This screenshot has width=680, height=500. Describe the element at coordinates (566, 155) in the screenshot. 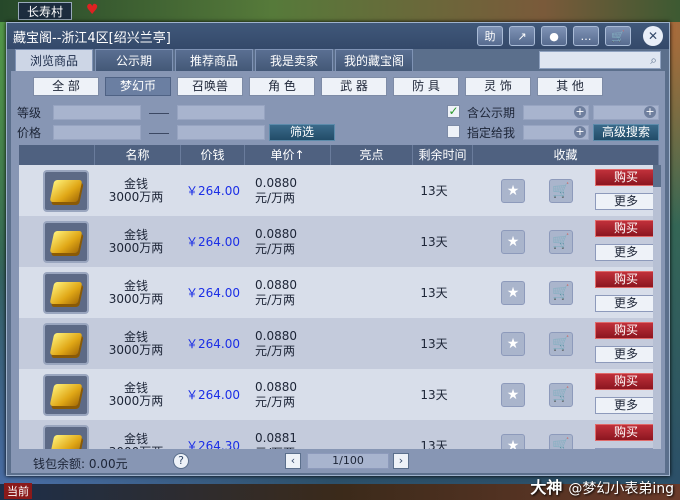

I see `column-header: 收藏` at that location.